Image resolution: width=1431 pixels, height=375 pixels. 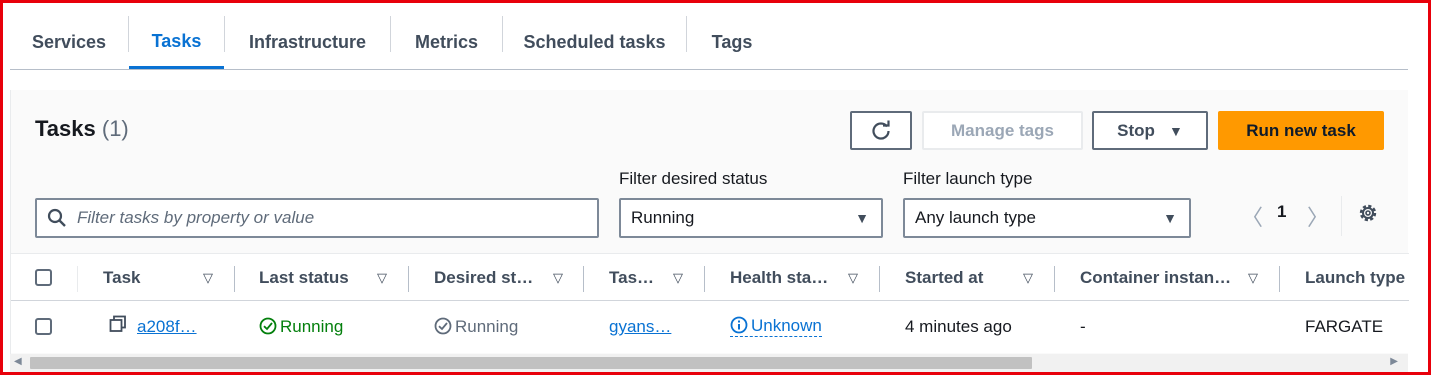 What do you see at coordinates (43, 326) in the screenshot?
I see `row-select-checkbox` at bounding box center [43, 326].